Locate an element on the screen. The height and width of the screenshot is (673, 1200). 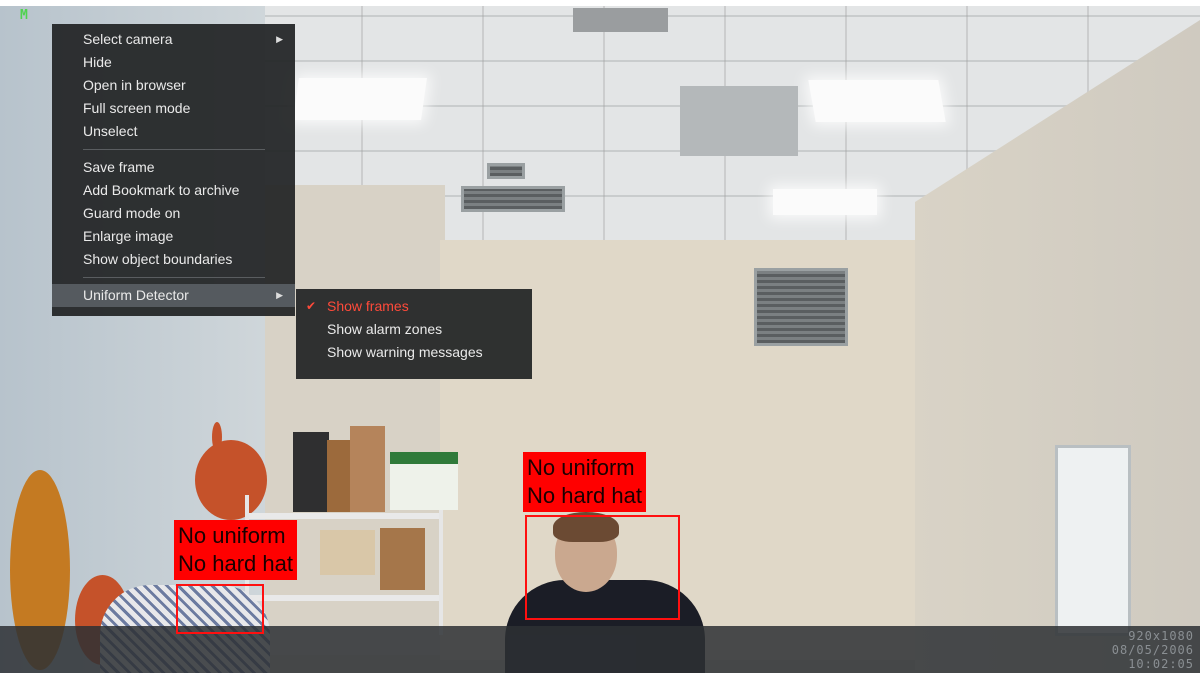
status-indicator: M is located at coordinates (24, 15).